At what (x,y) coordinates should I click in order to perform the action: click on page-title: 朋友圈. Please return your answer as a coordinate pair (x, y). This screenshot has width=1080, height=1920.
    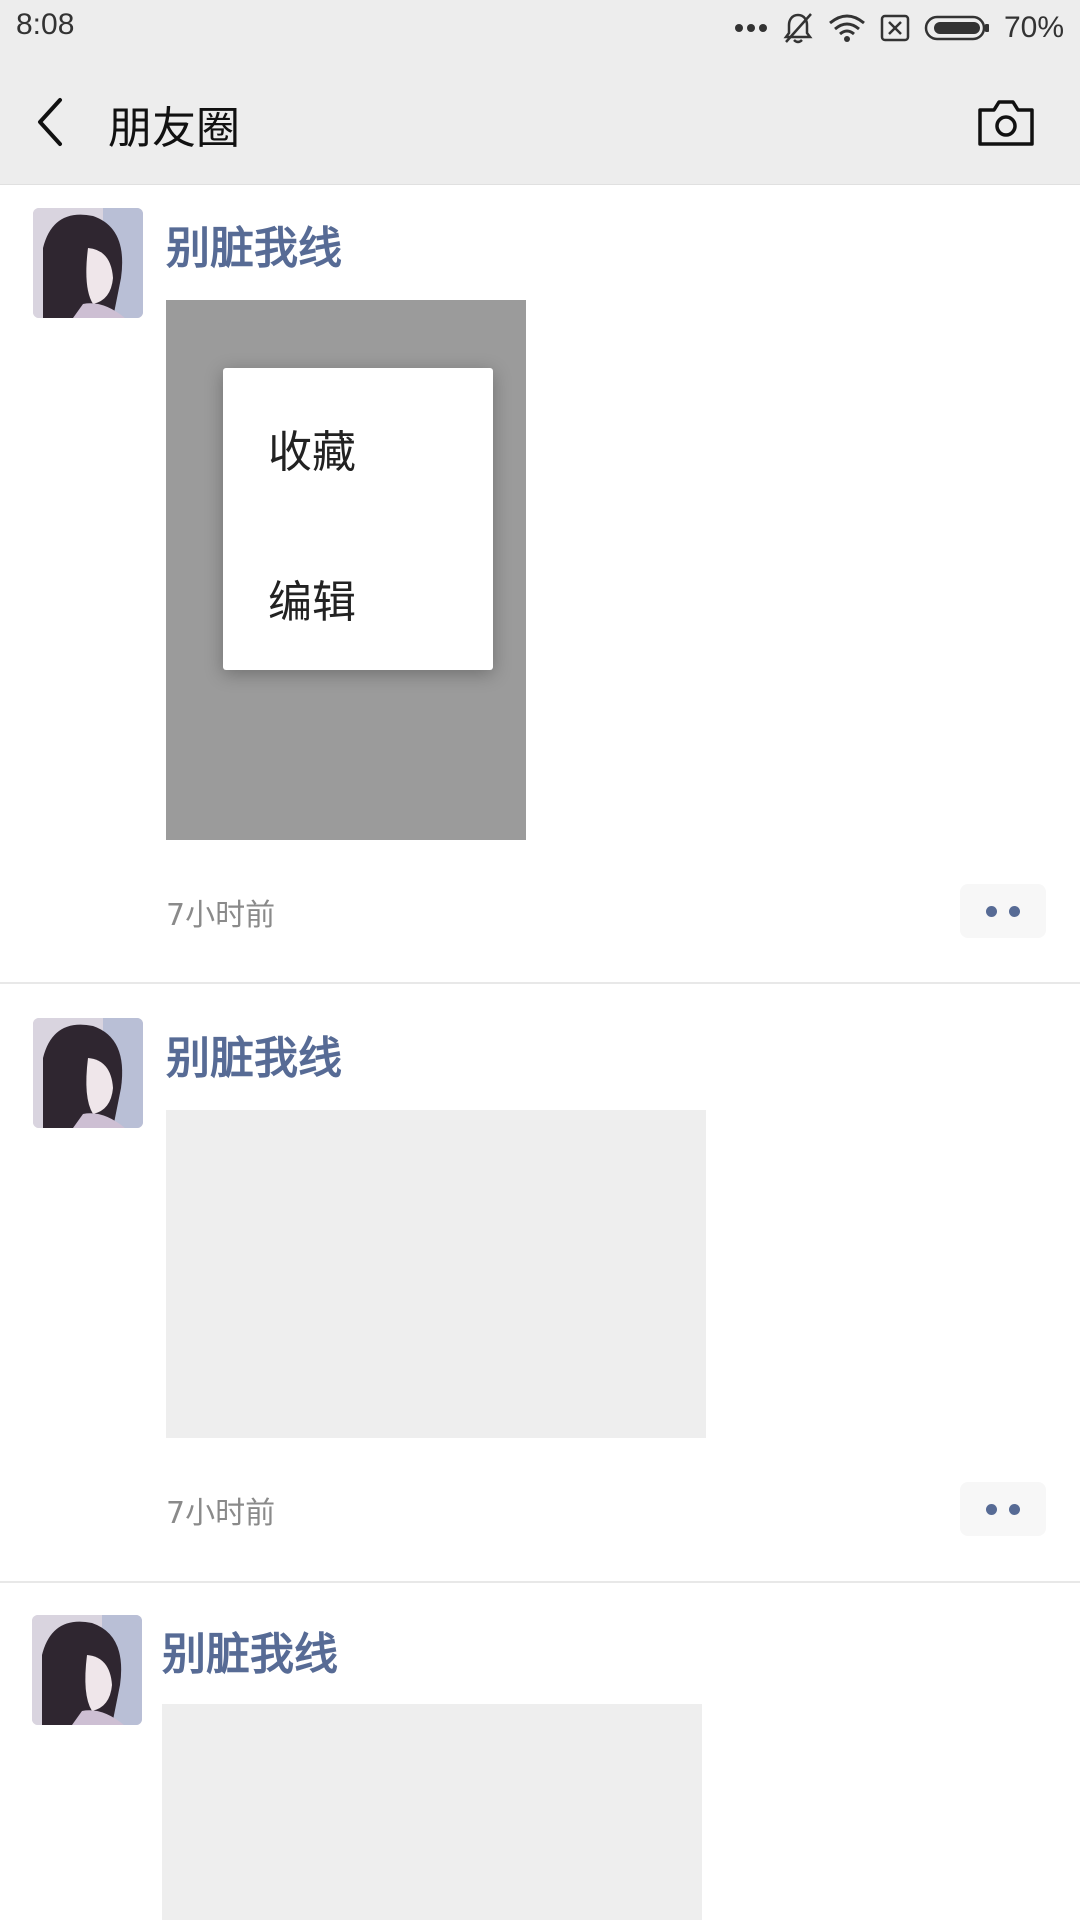
    Looking at the image, I should click on (174, 128).